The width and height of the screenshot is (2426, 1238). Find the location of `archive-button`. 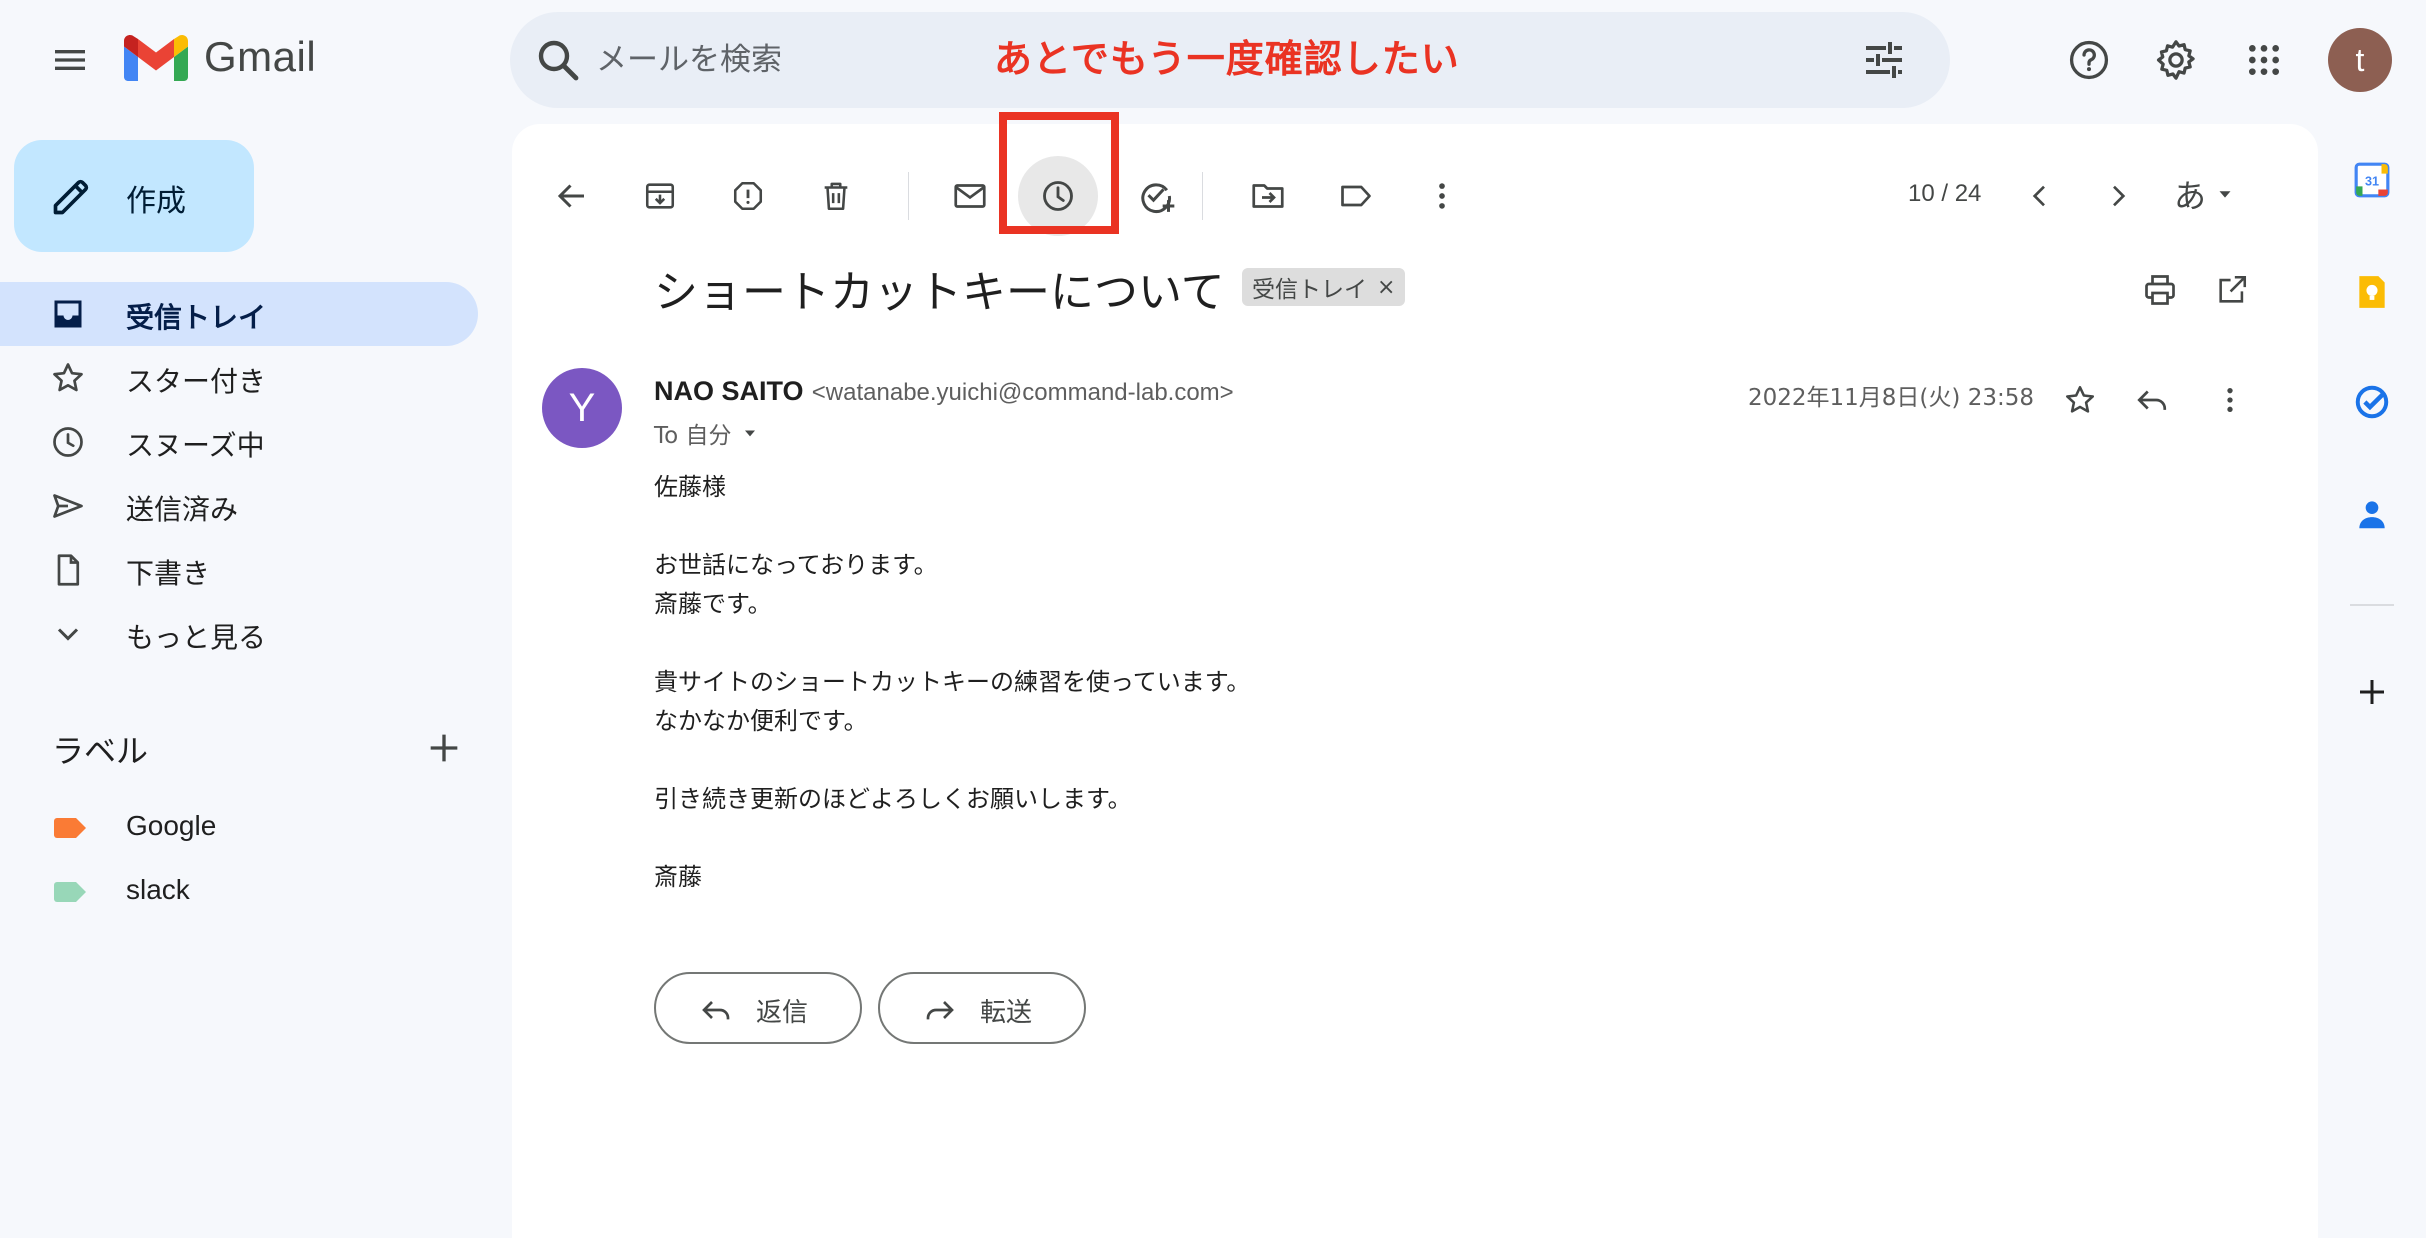

archive-button is located at coordinates (660, 196).